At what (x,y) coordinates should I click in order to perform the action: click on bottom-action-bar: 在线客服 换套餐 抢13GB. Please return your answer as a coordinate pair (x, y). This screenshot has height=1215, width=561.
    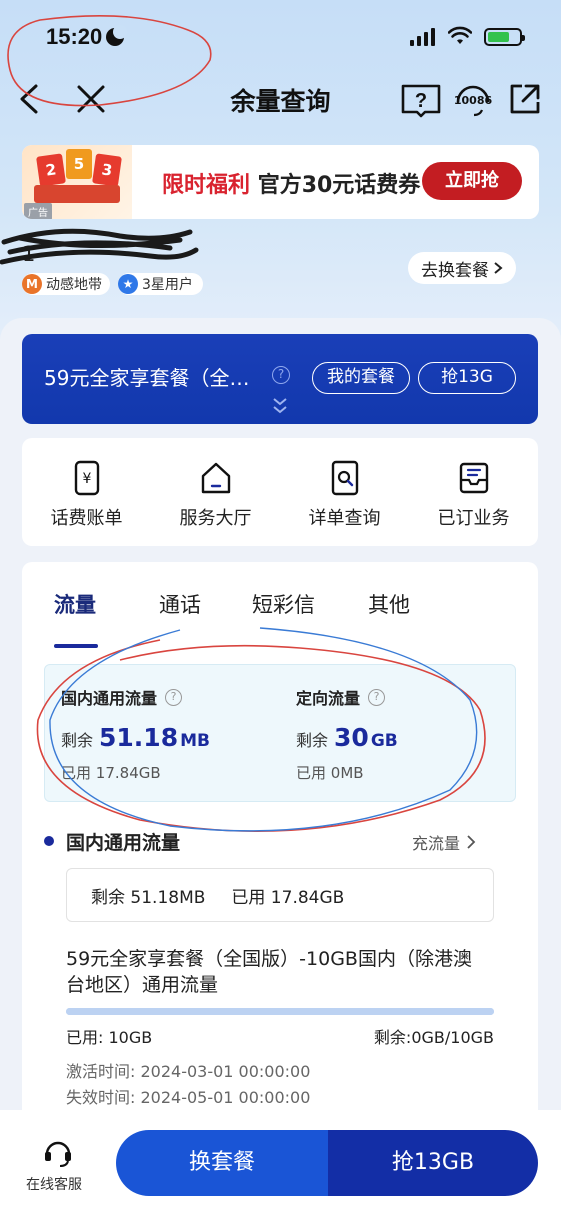
    Looking at the image, I should click on (280, 1162).